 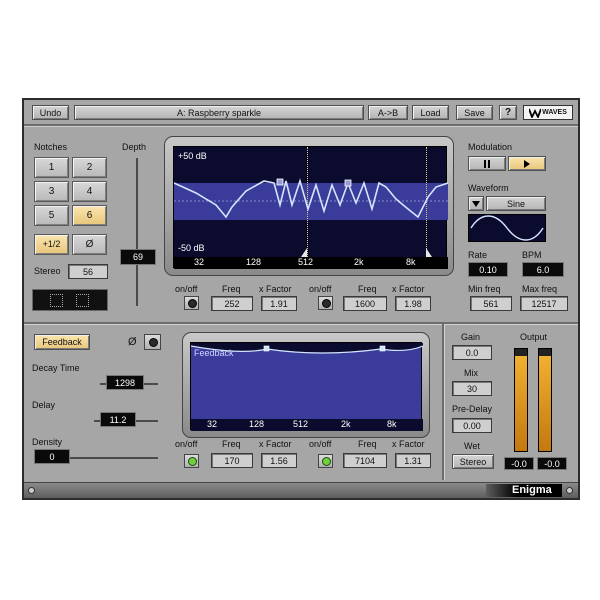 I want to click on delay-value: 11.2, so click(x=118, y=419).